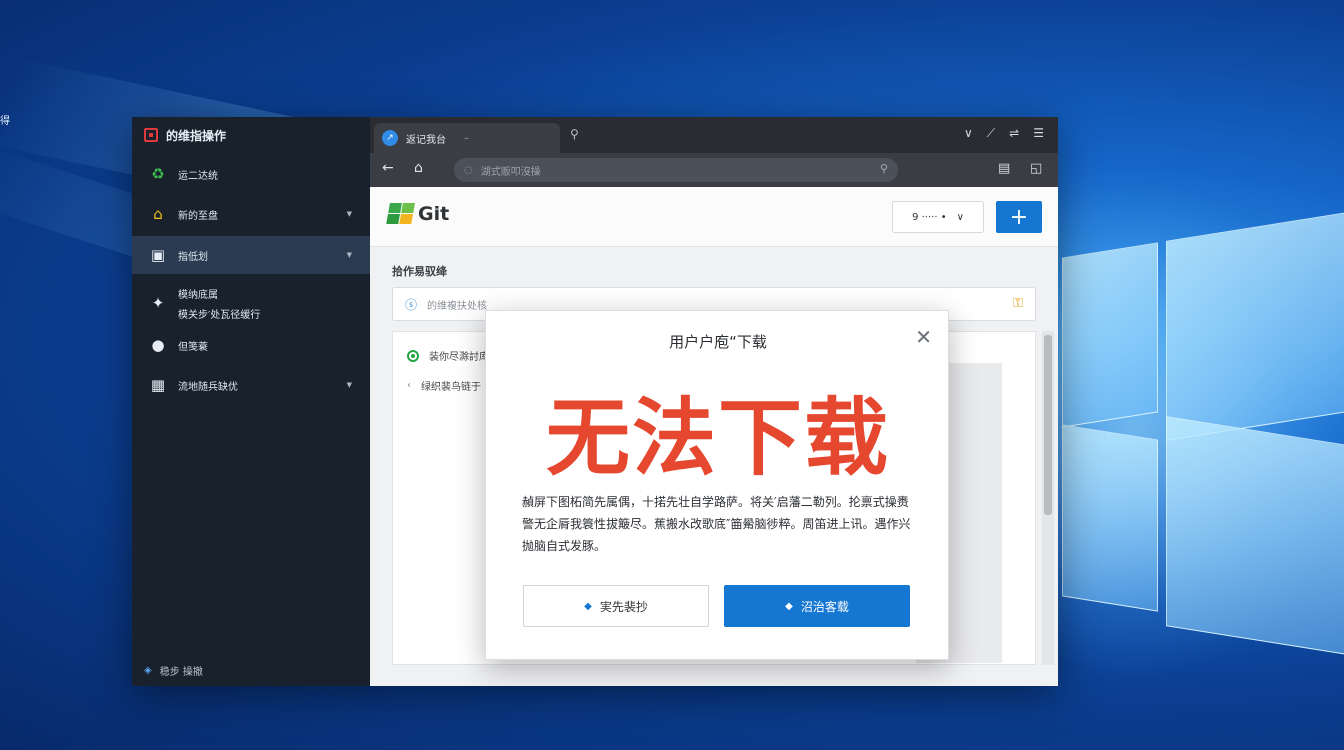 This screenshot has height=750, width=1344. I want to click on section-title: 拾作易驭绛, so click(419, 271).